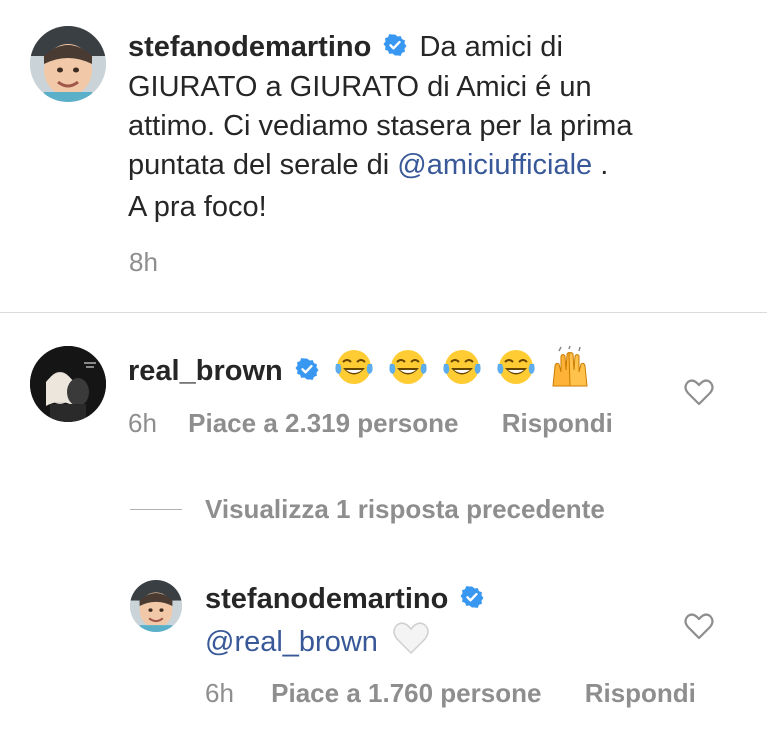  I want to click on comment1-header: real_brown, so click(361, 372).